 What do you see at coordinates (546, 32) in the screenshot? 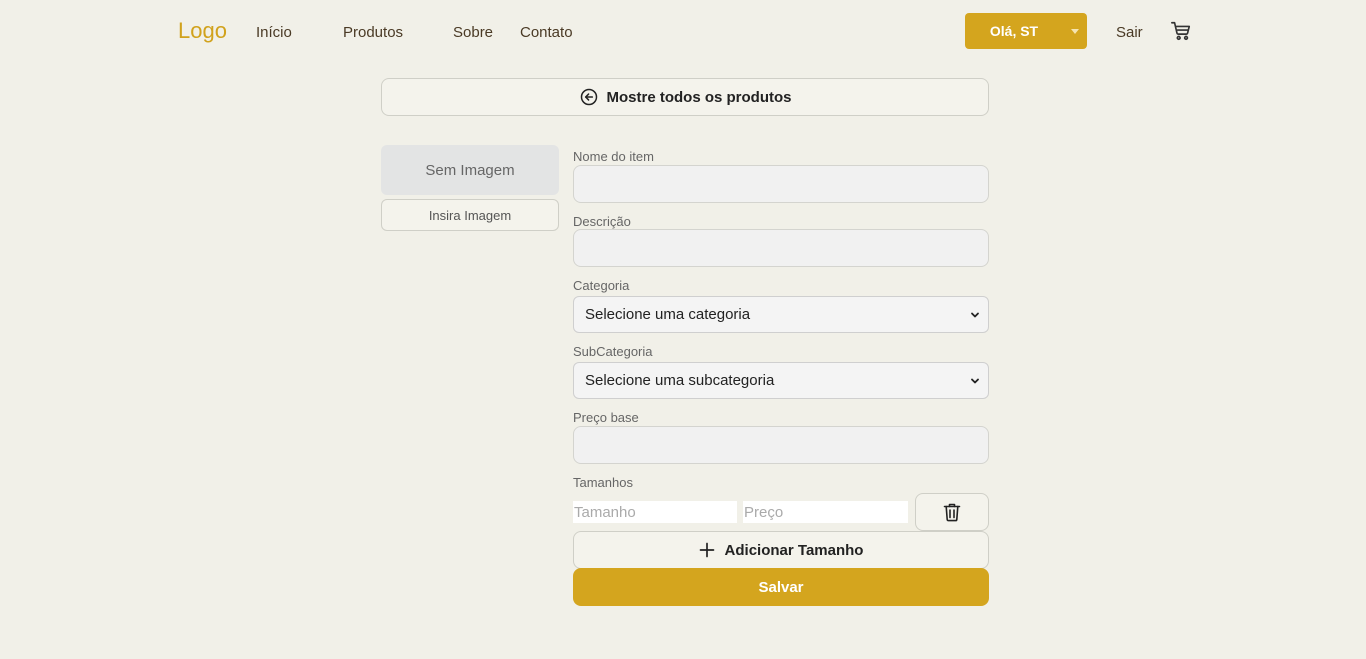
I see `nav-link-contato: Contato` at bounding box center [546, 32].